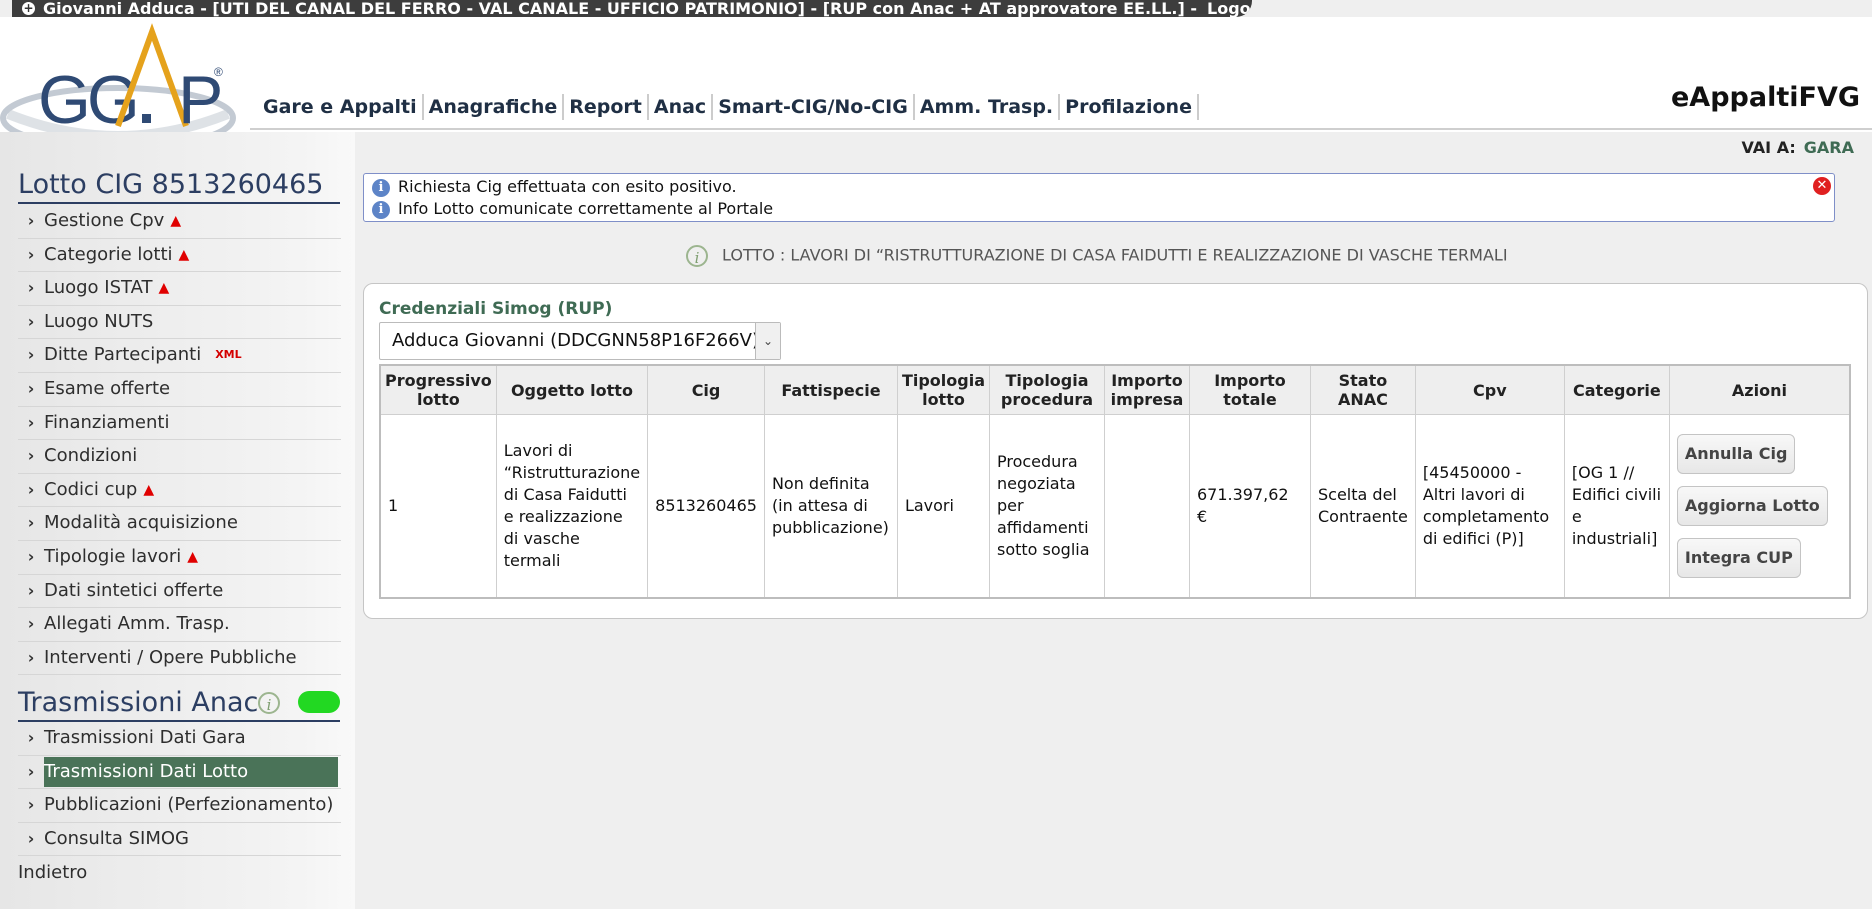  Describe the element at coordinates (706, 389) in the screenshot. I see `col-header-cig: Cig` at that location.